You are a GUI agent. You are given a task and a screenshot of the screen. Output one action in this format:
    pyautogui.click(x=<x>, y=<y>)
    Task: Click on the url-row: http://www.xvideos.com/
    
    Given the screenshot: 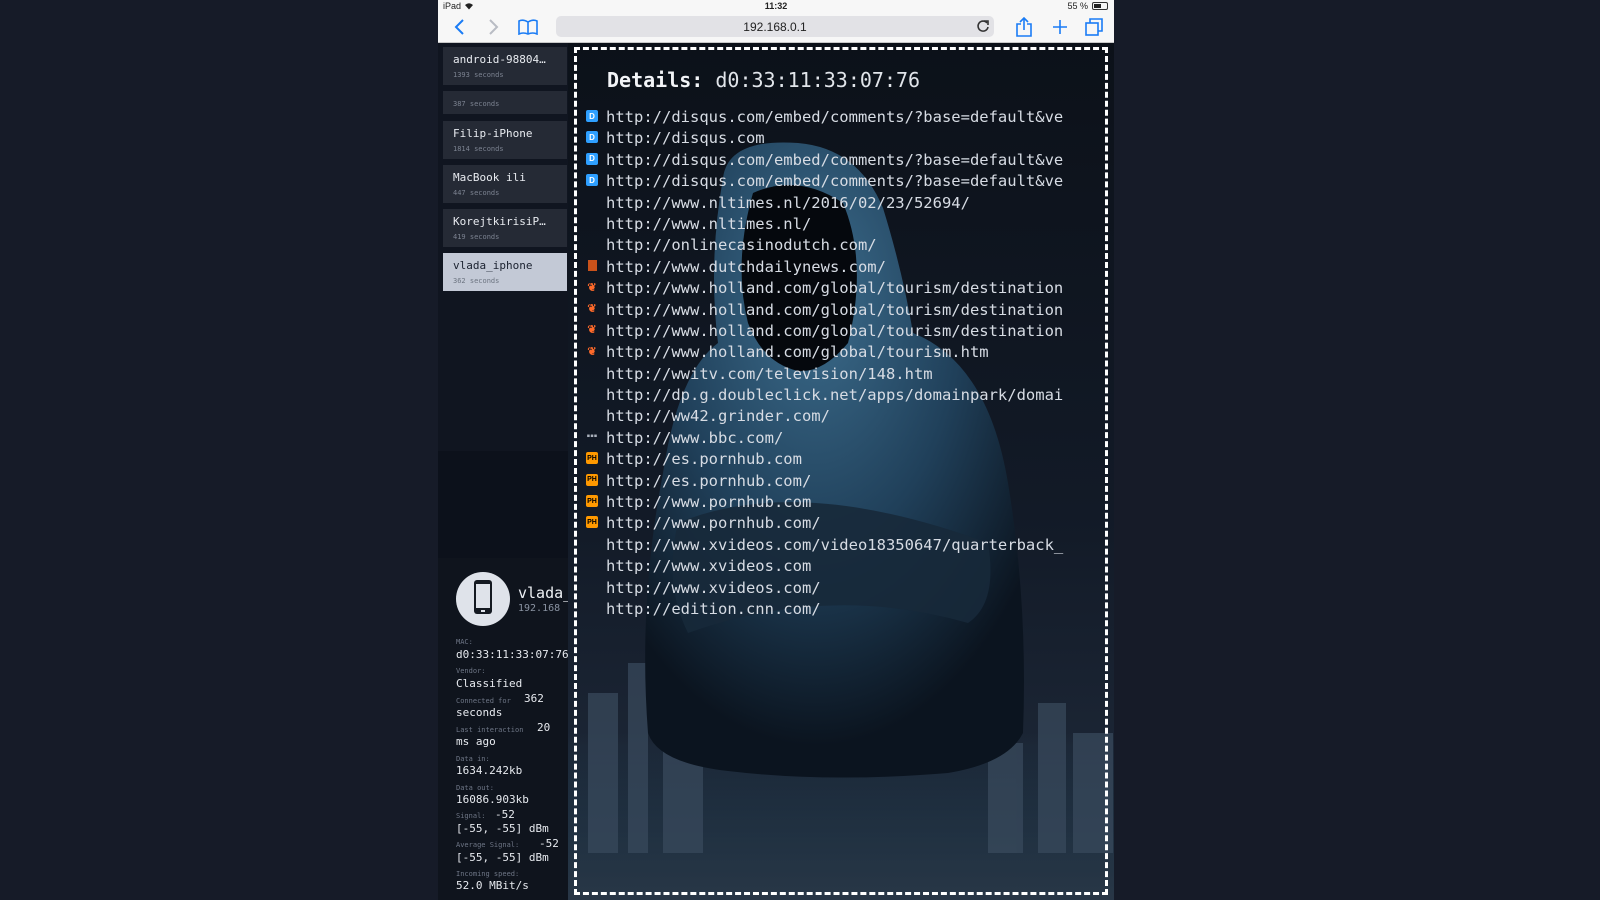 What is the action you would take?
    pyautogui.click(x=844, y=588)
    